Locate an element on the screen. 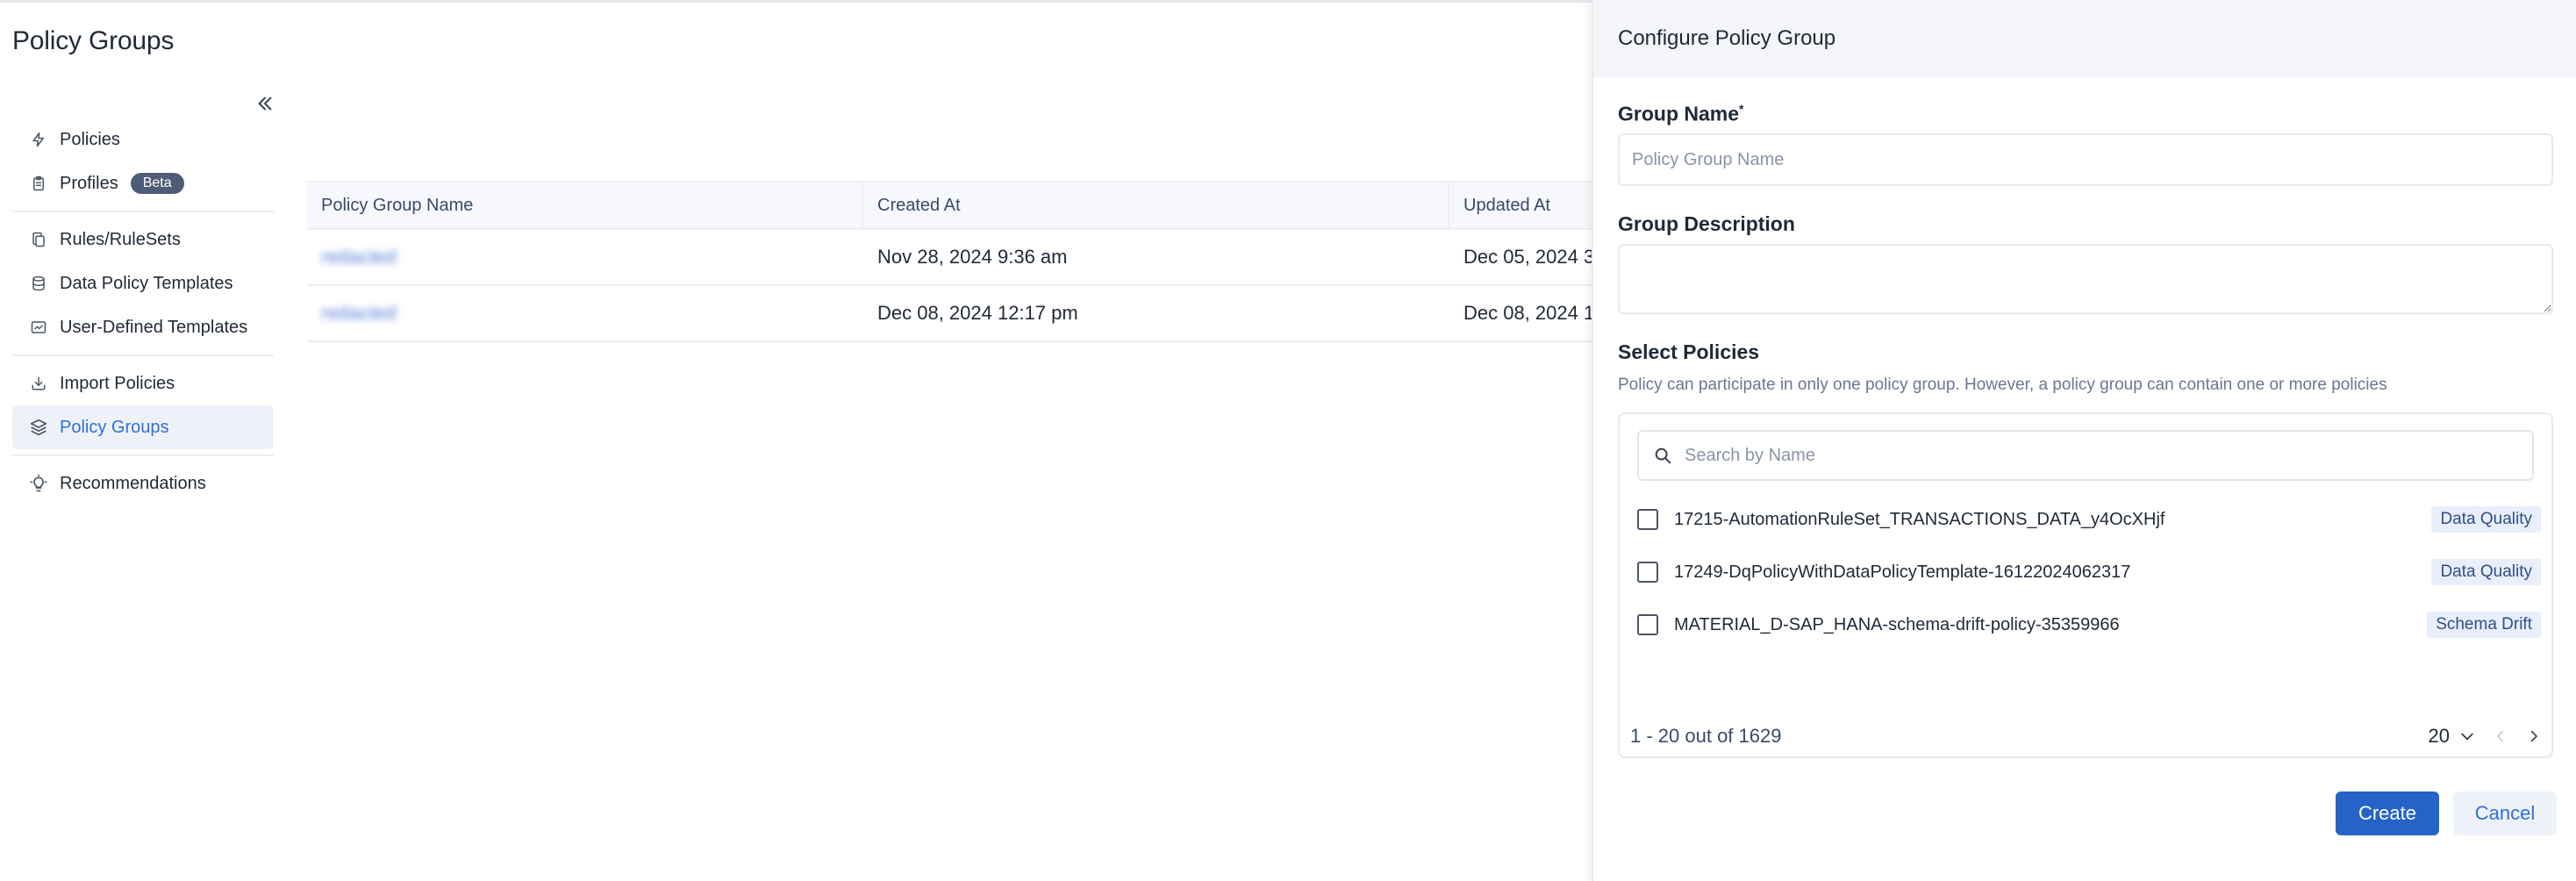 This screenshot has width=2576, height=881. chevron-left-icon is located at coordinates (2500, 736).